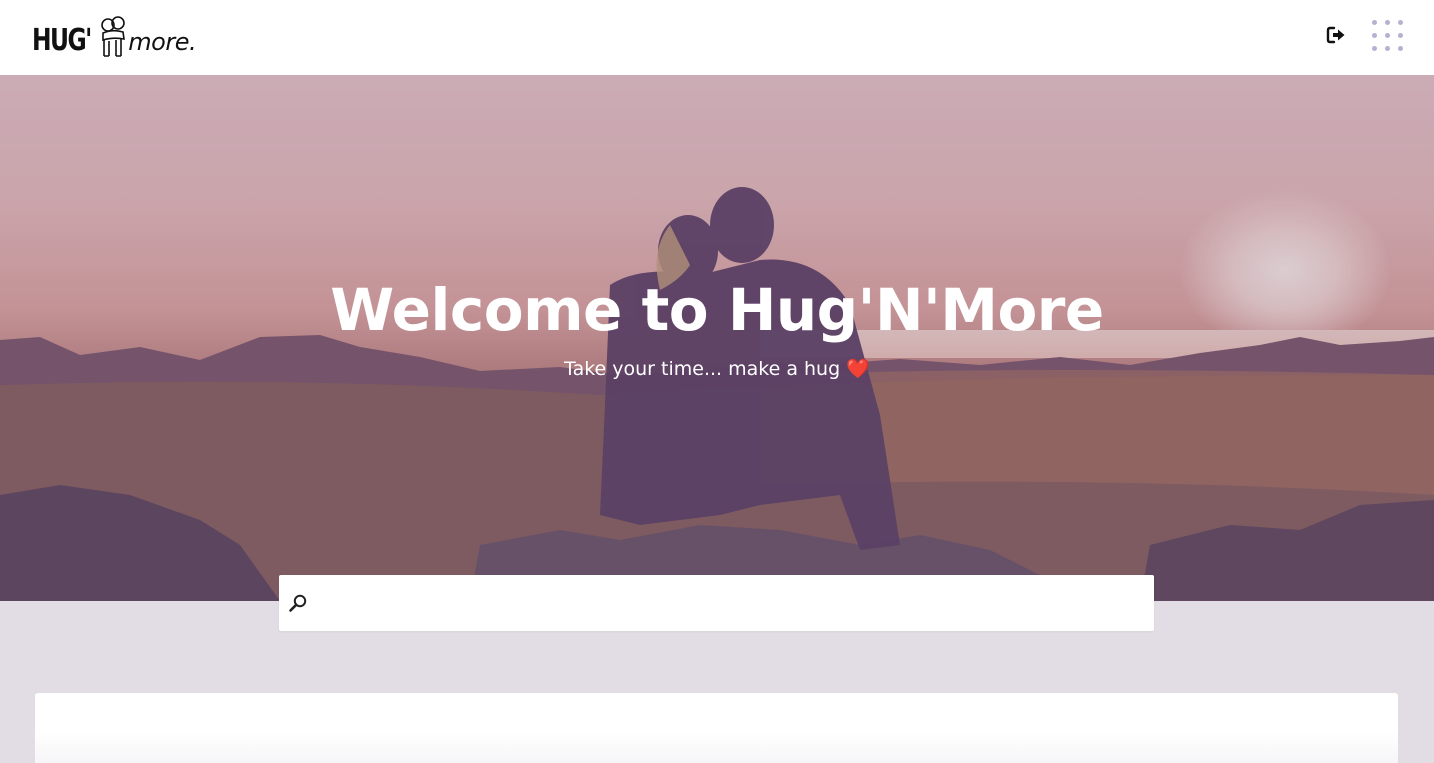  I want to click on logout-icon, so click(1335, 35).